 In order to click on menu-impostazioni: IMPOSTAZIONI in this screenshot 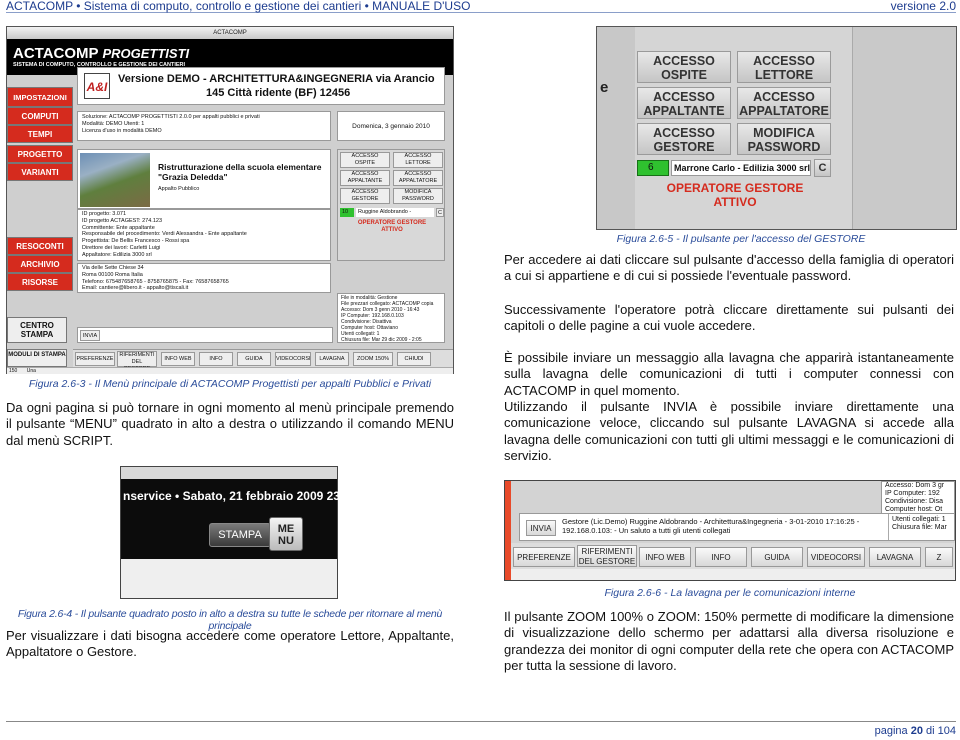, I will do `click(40, 97)`.